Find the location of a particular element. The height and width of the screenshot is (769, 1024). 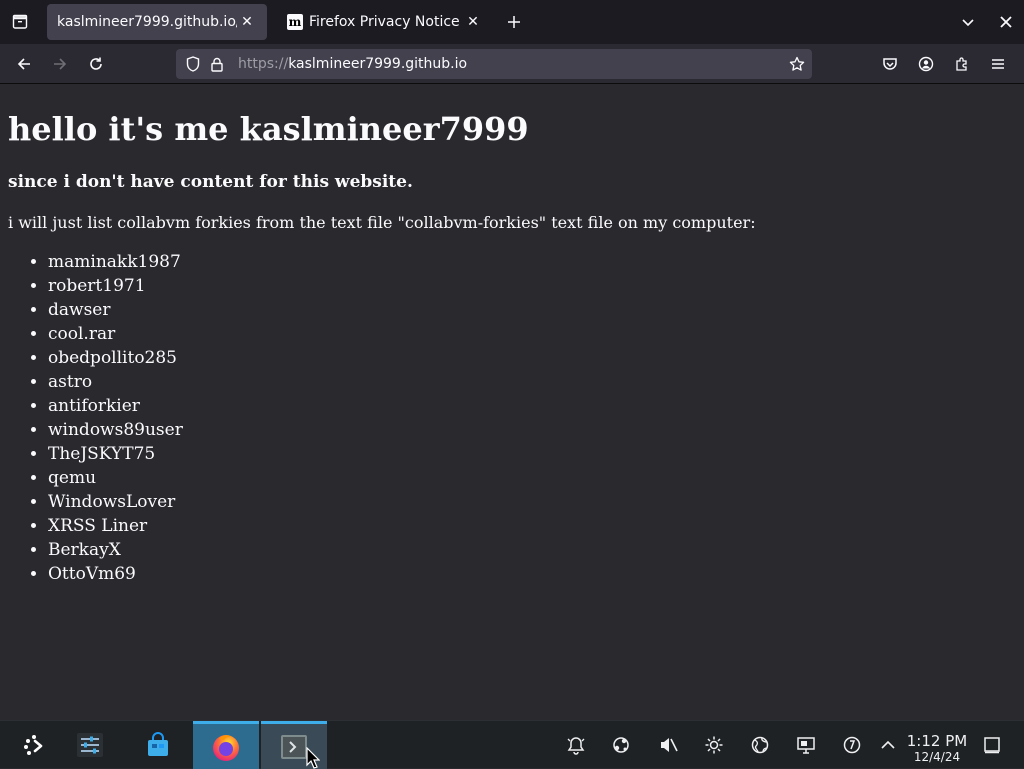

reload-button is located at coordinates (96, 64).